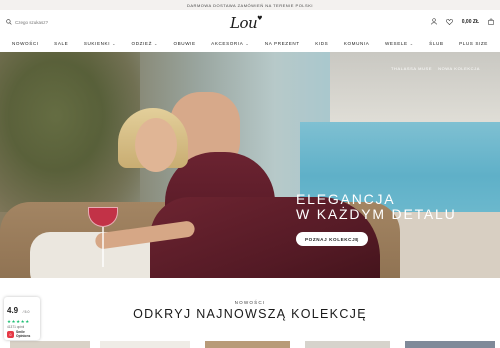 The height and width of the screenshot is (348, 500). What do you see at coordinates (250, 302) in the screenshot?
I see `section-eyebrow: NOWOŚCI` at bounding box center [250, 302].